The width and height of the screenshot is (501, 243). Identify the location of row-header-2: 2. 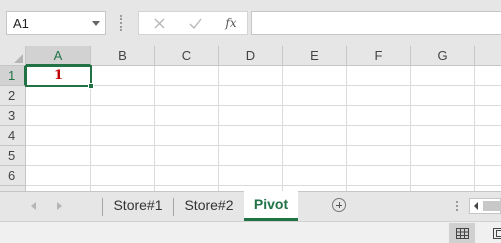
(13, 96).